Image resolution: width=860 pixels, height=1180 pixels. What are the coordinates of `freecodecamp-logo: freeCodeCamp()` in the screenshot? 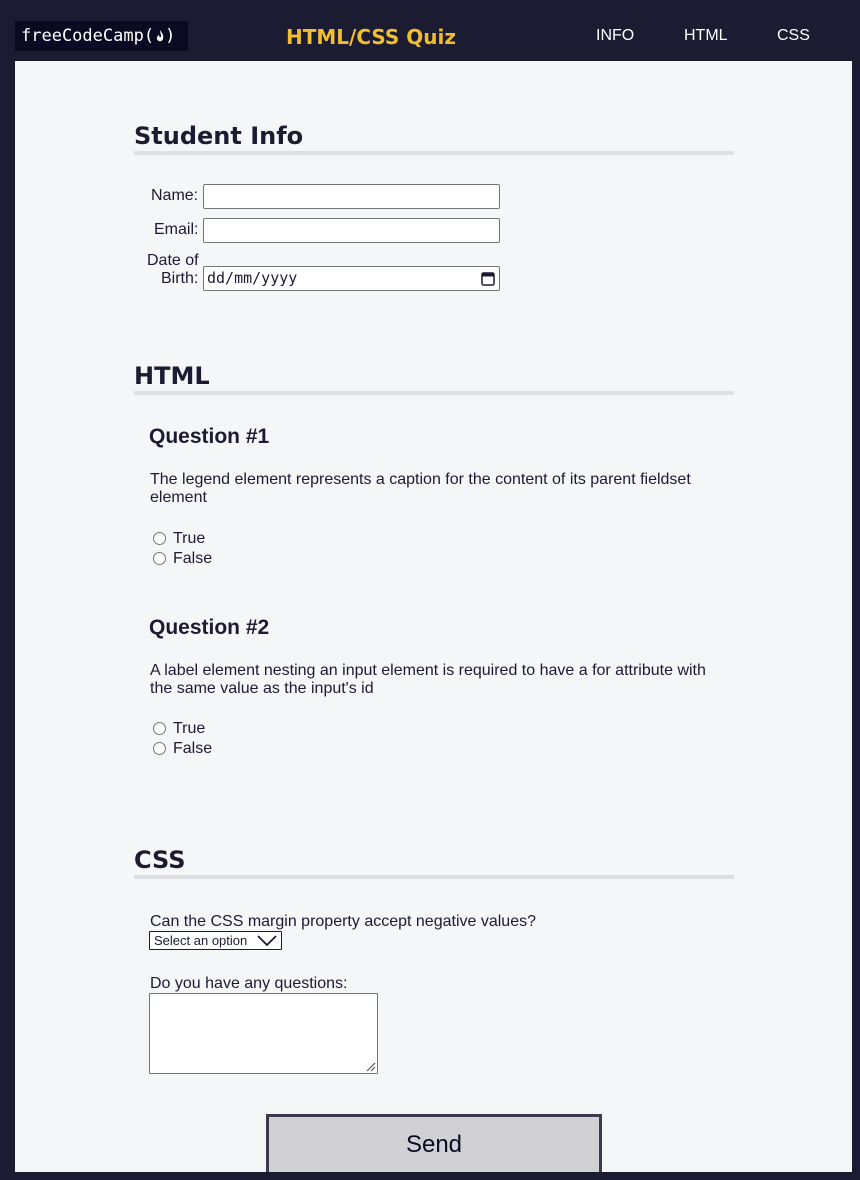 It's located at (101, 36).